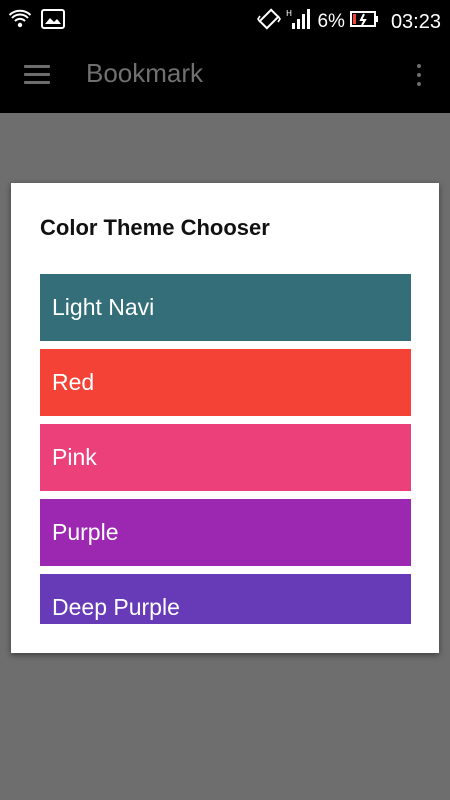 This screenshot has height=800, width=450. I want to click on hamburger-menu-icon, so click(37, 75).